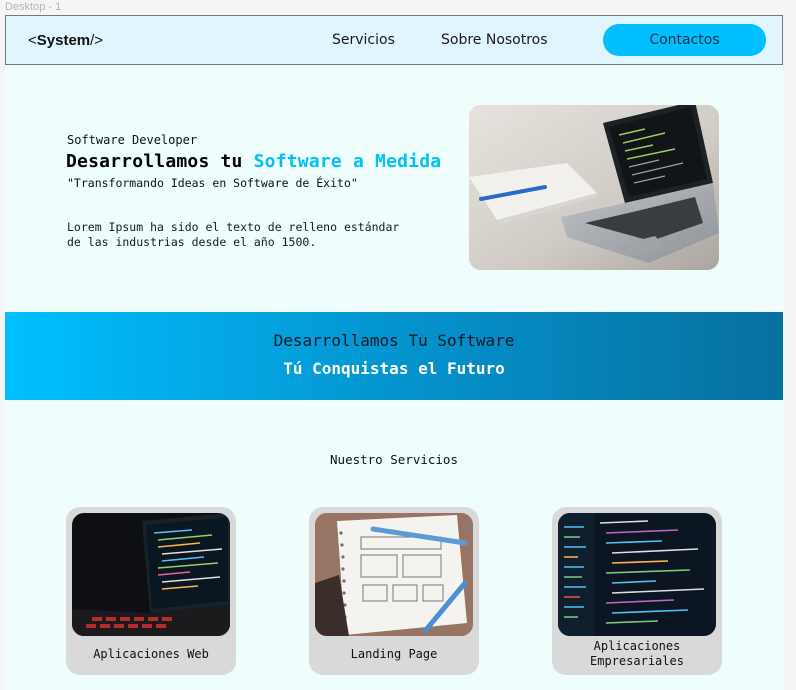 This screenshot has width=796, height=690. I want to click on frame-label: Desktop - 1, so click(33, 7).